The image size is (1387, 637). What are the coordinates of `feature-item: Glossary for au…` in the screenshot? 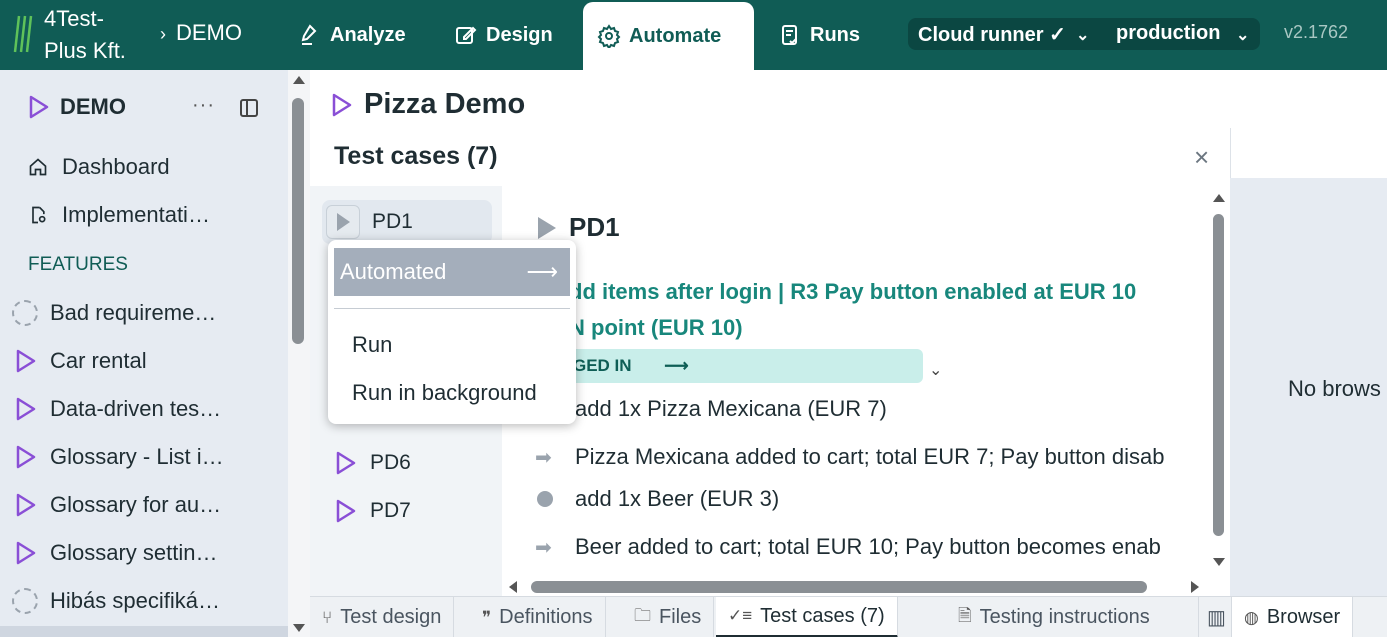 It's located at (116, 505).